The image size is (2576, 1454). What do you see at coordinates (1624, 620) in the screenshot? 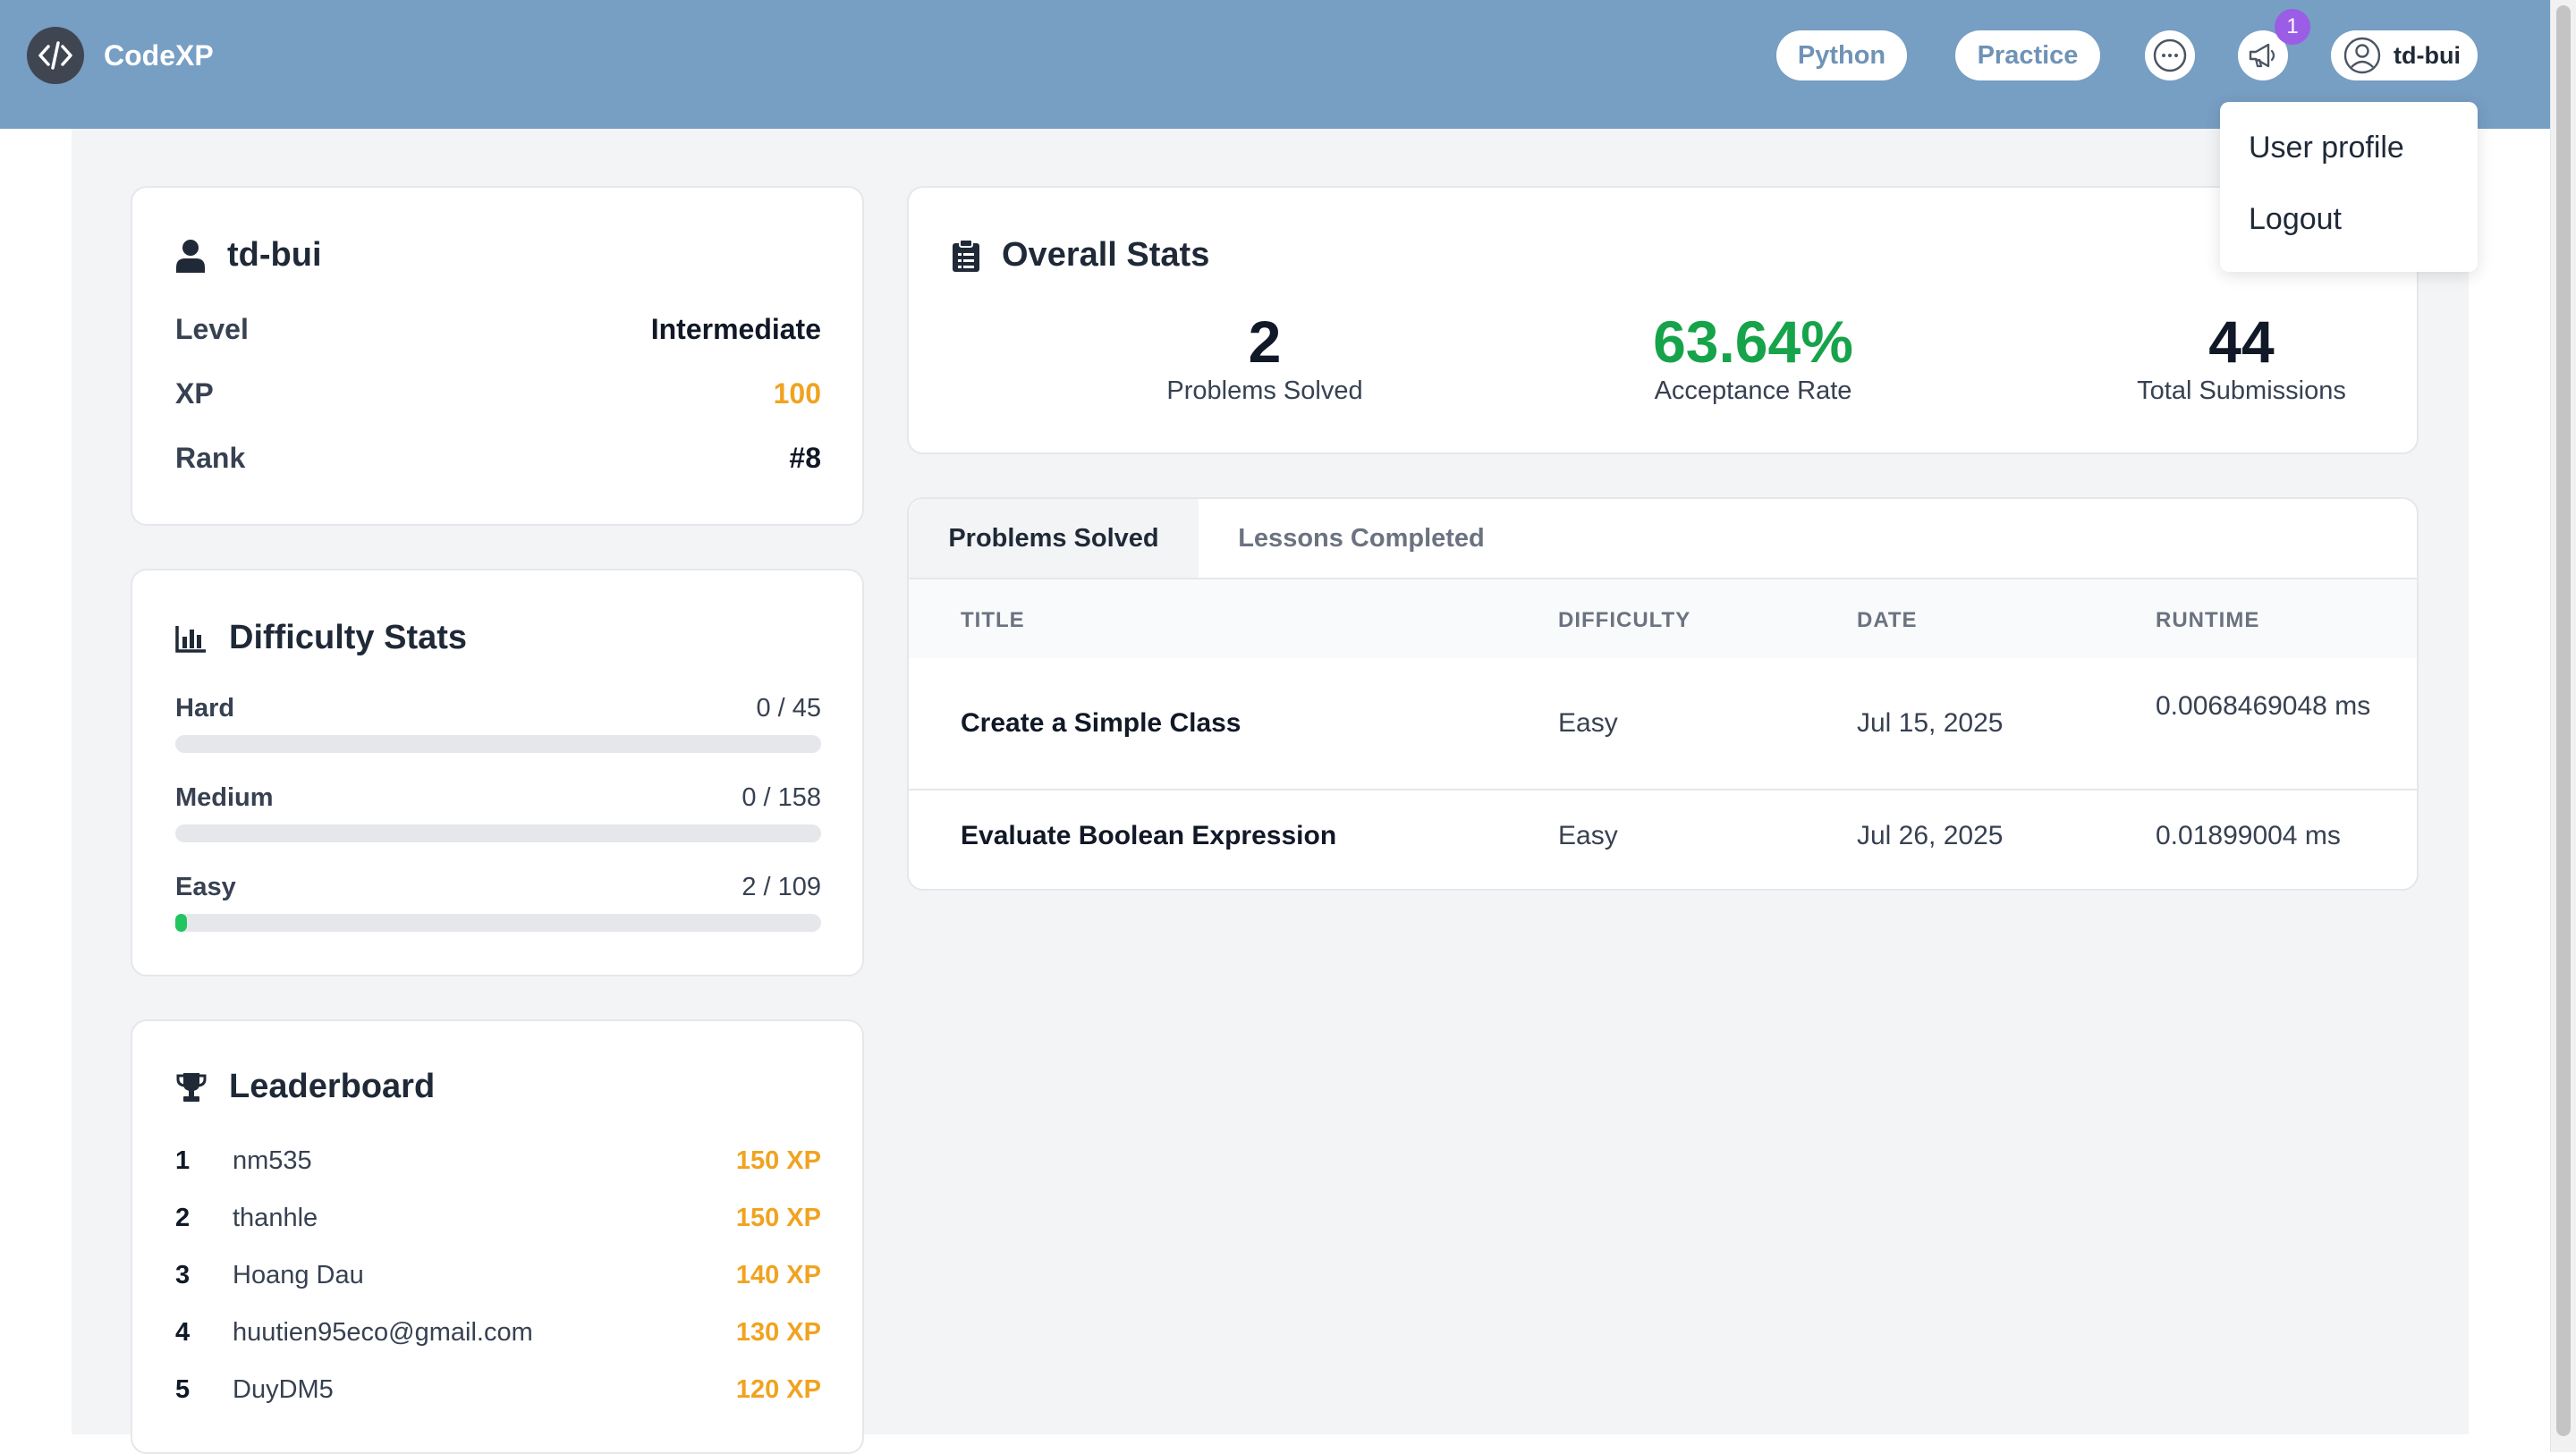
I see `column-header-difficulty: DIFFICULTY` at bounding box center [1624, 620].